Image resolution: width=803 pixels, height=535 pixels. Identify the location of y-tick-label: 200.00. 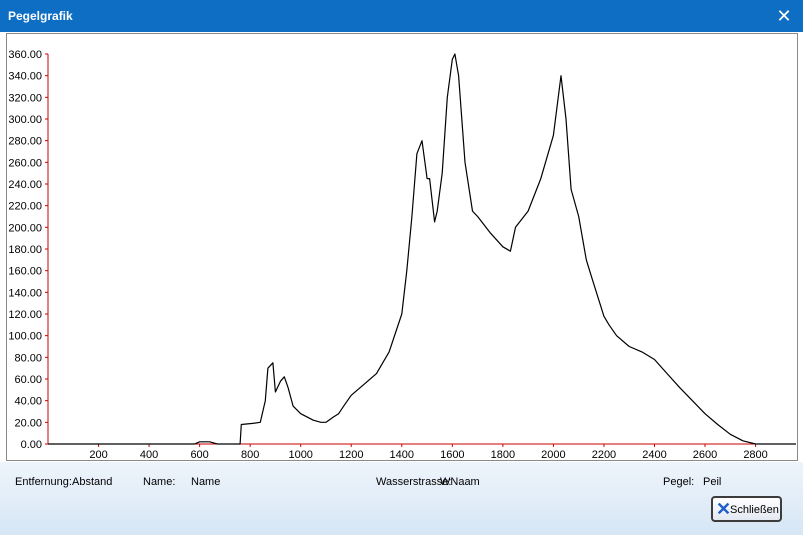
(25, 228).